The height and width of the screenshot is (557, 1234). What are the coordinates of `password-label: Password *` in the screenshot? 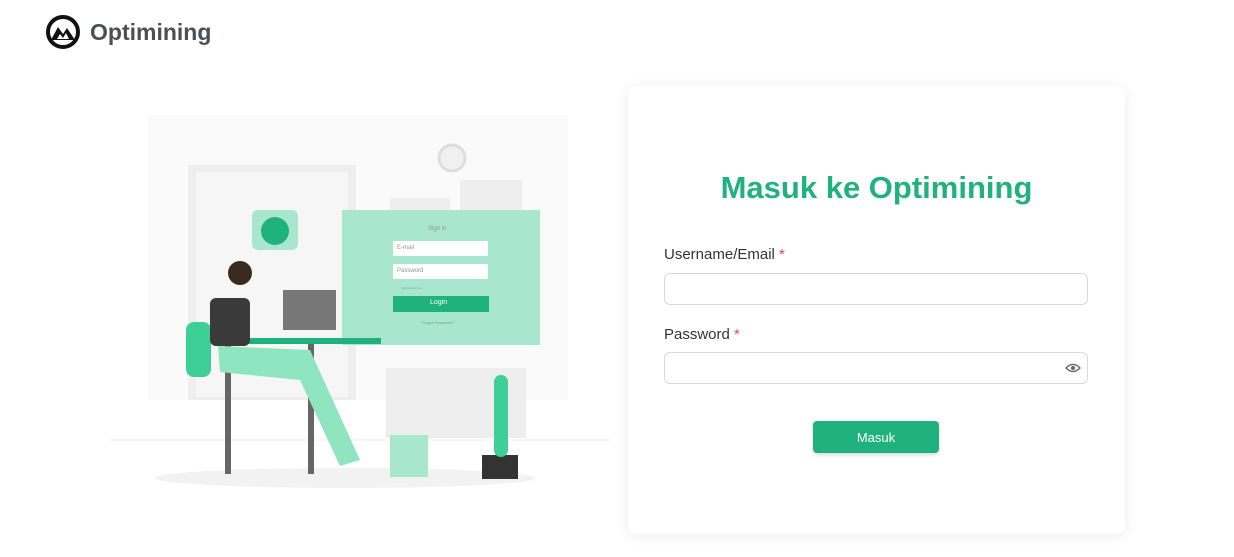 It's located at (702, 334).